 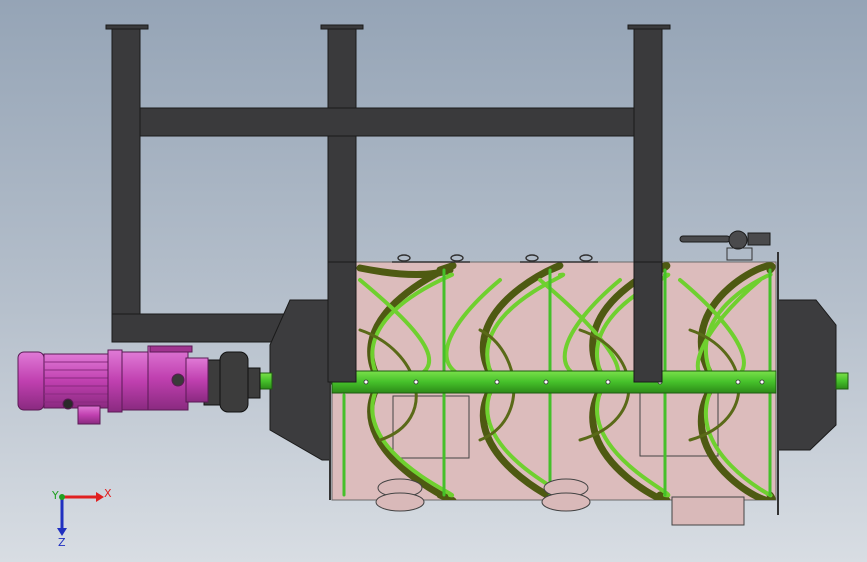 What do you see at coordinates (83, 387) in the screenshot?
I see `electric-motor` at bounding box center [83, 387].